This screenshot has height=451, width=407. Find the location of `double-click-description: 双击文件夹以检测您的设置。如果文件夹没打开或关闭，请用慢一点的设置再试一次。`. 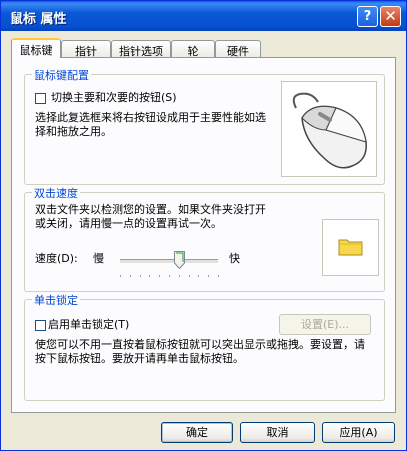

double-click-description: 双击文件夹以检测您的设置。如果文件夹没打开或关闭，请用慢一点的设置再试一次。 is located at coordinates (150, 216).